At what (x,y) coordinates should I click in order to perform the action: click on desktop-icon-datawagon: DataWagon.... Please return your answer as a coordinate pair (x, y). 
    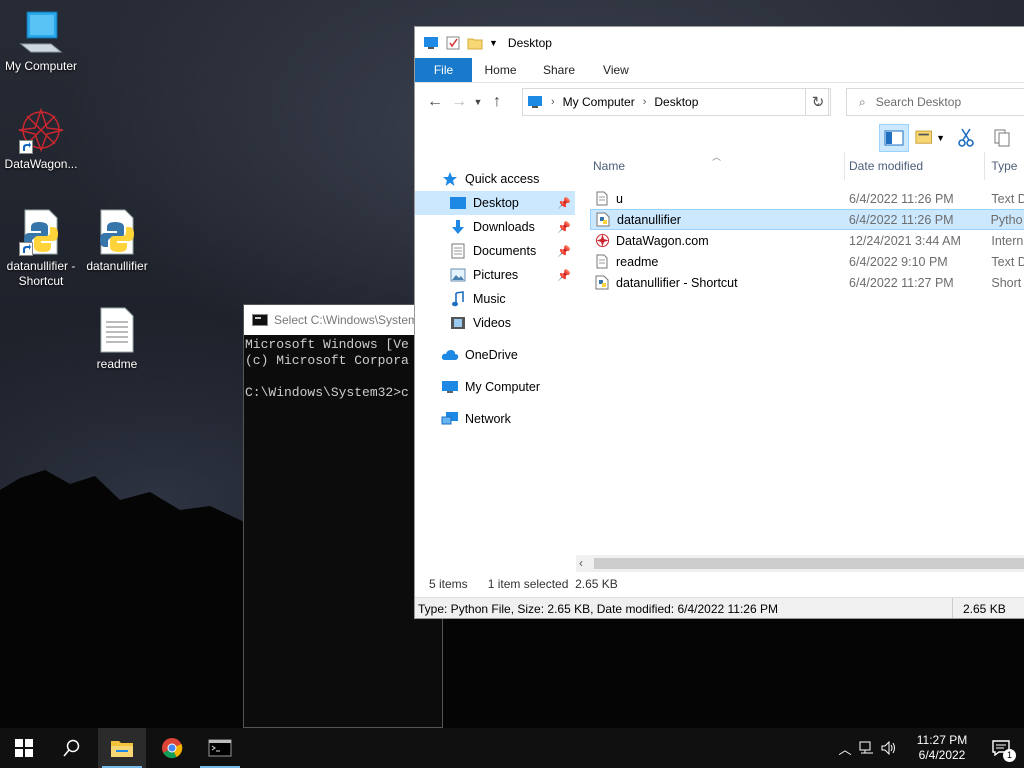
    Looking at the image, I should click on (41, 139).